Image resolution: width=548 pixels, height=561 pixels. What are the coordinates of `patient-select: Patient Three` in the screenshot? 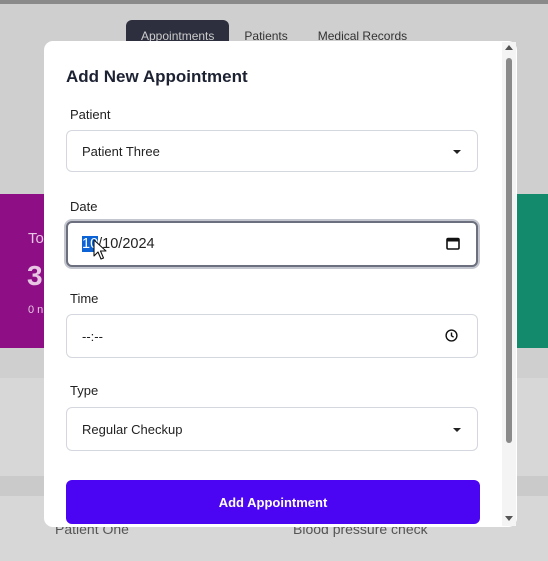 It's located at (272, 151).